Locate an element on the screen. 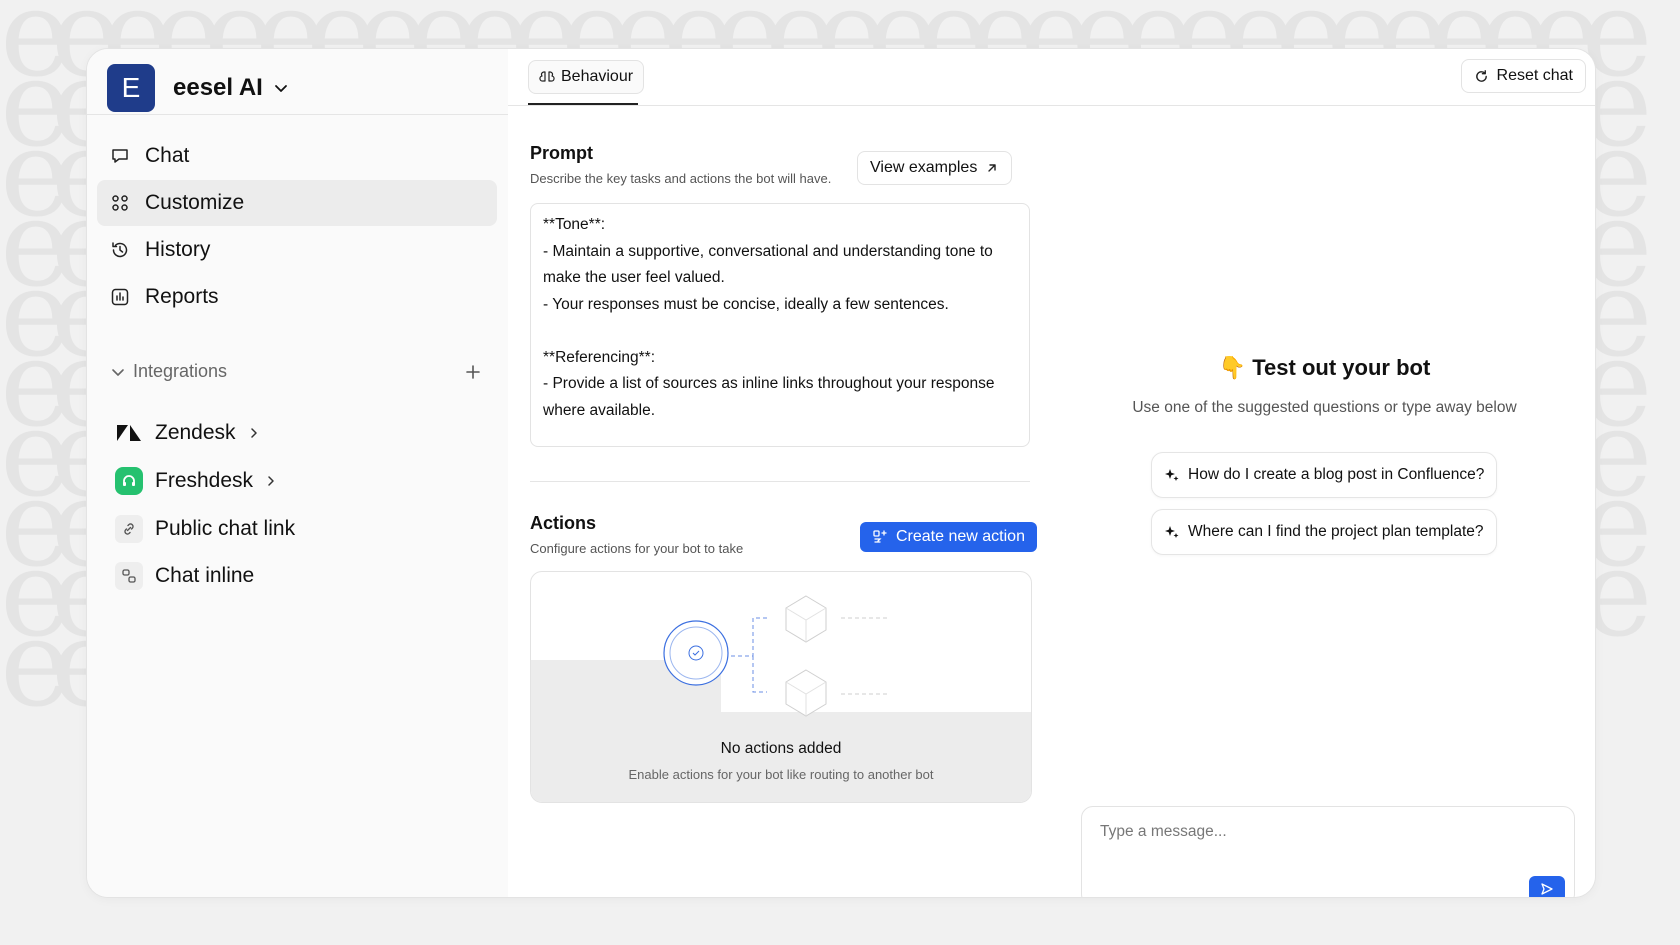 The width and height of the screenshot is (1680, 945). welcome-title: 👇 Test out your bot is located at coordinates (1324, 368).